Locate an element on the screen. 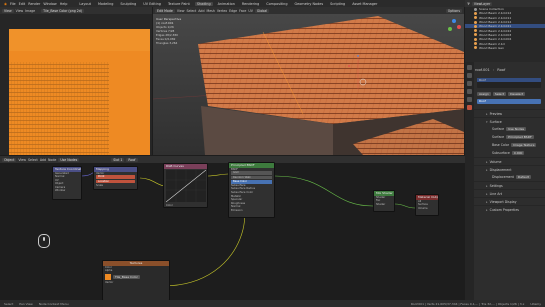  node-mix-shader: Mix Shader Shader Fac Shader is located at coordinates (384, 201).